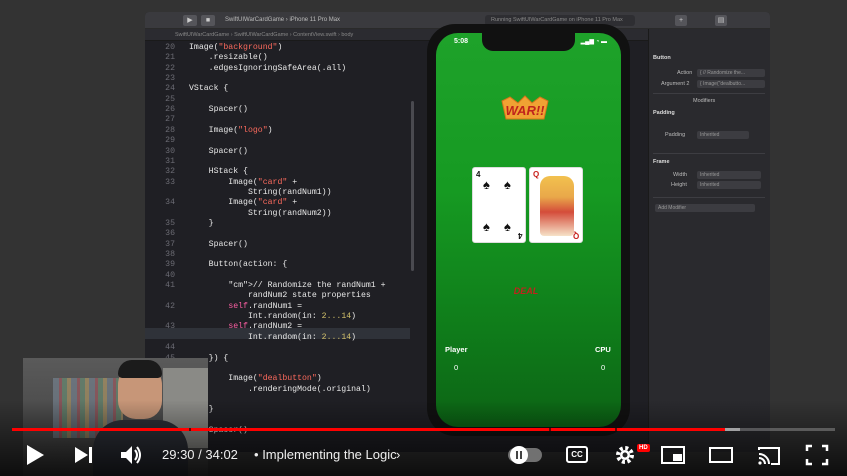 This screenshot has width=847, height=476. Describe the element at coordinates (729, 175) in the screenshot. I see `width-field: Inherited` at that location.